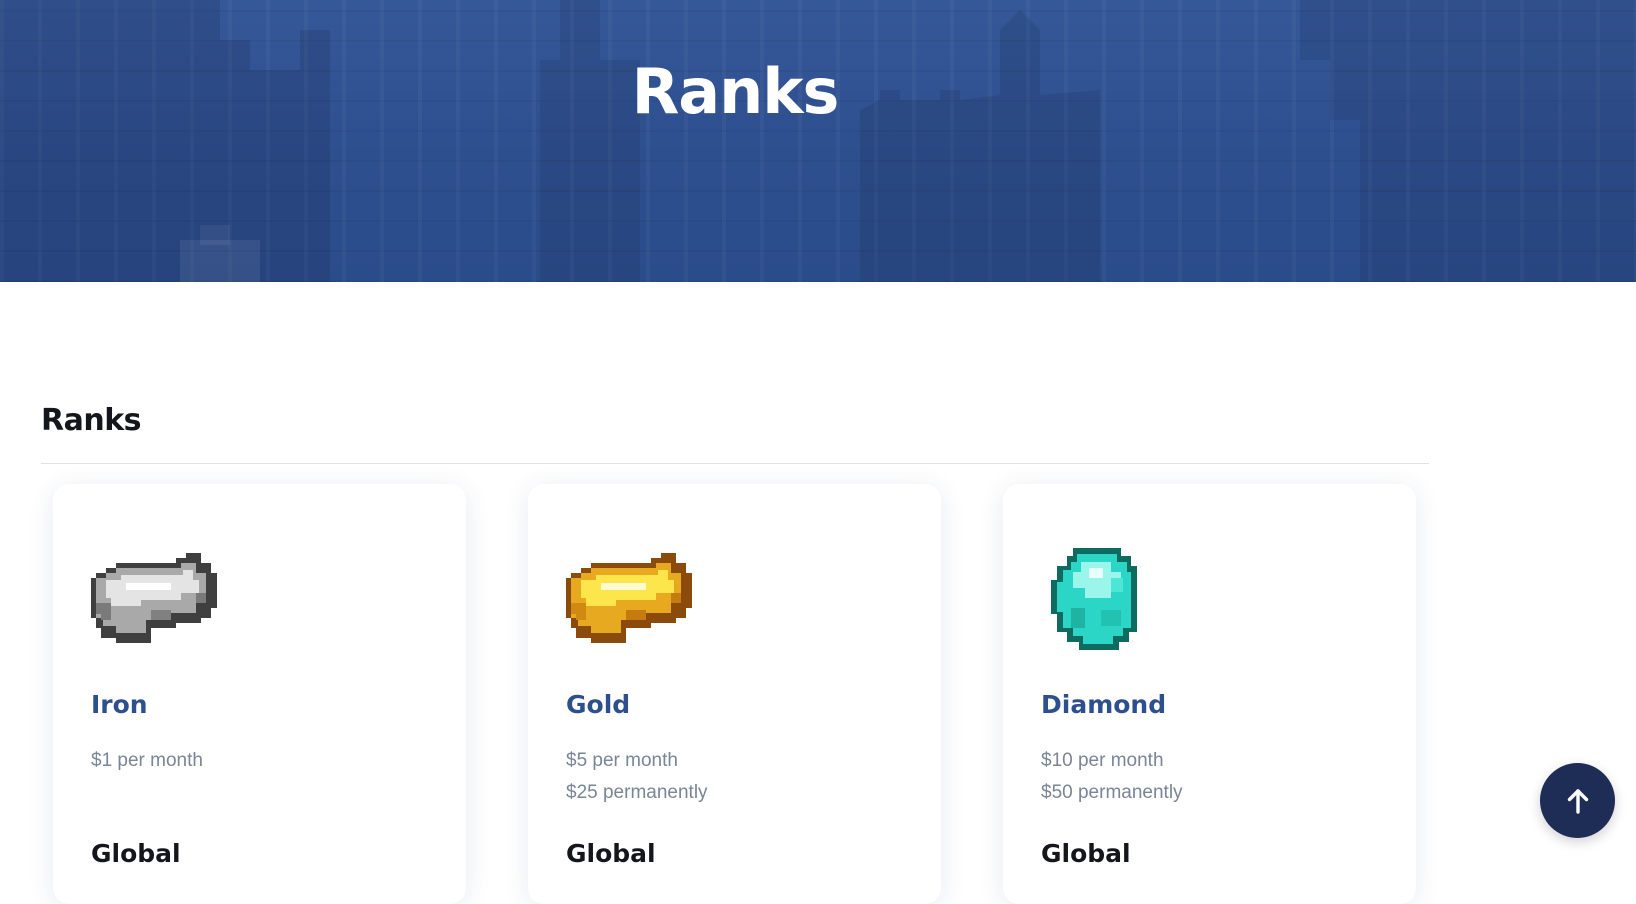  I want to click on rank-name: Diamond, so click(1104, 704).